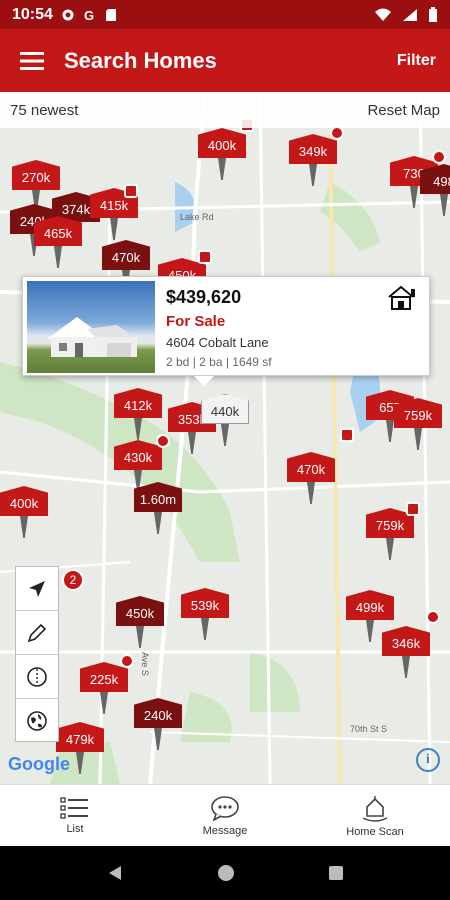 The height and width of the screenshot is (900, 450). I want to click on price-pin: 346k, so click(406, 653).